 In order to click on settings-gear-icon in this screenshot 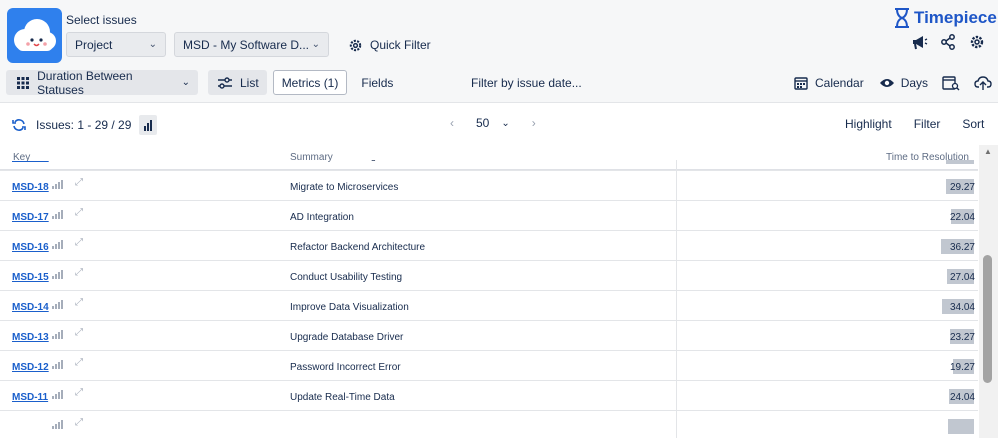, I will do `click(977, 42)`.